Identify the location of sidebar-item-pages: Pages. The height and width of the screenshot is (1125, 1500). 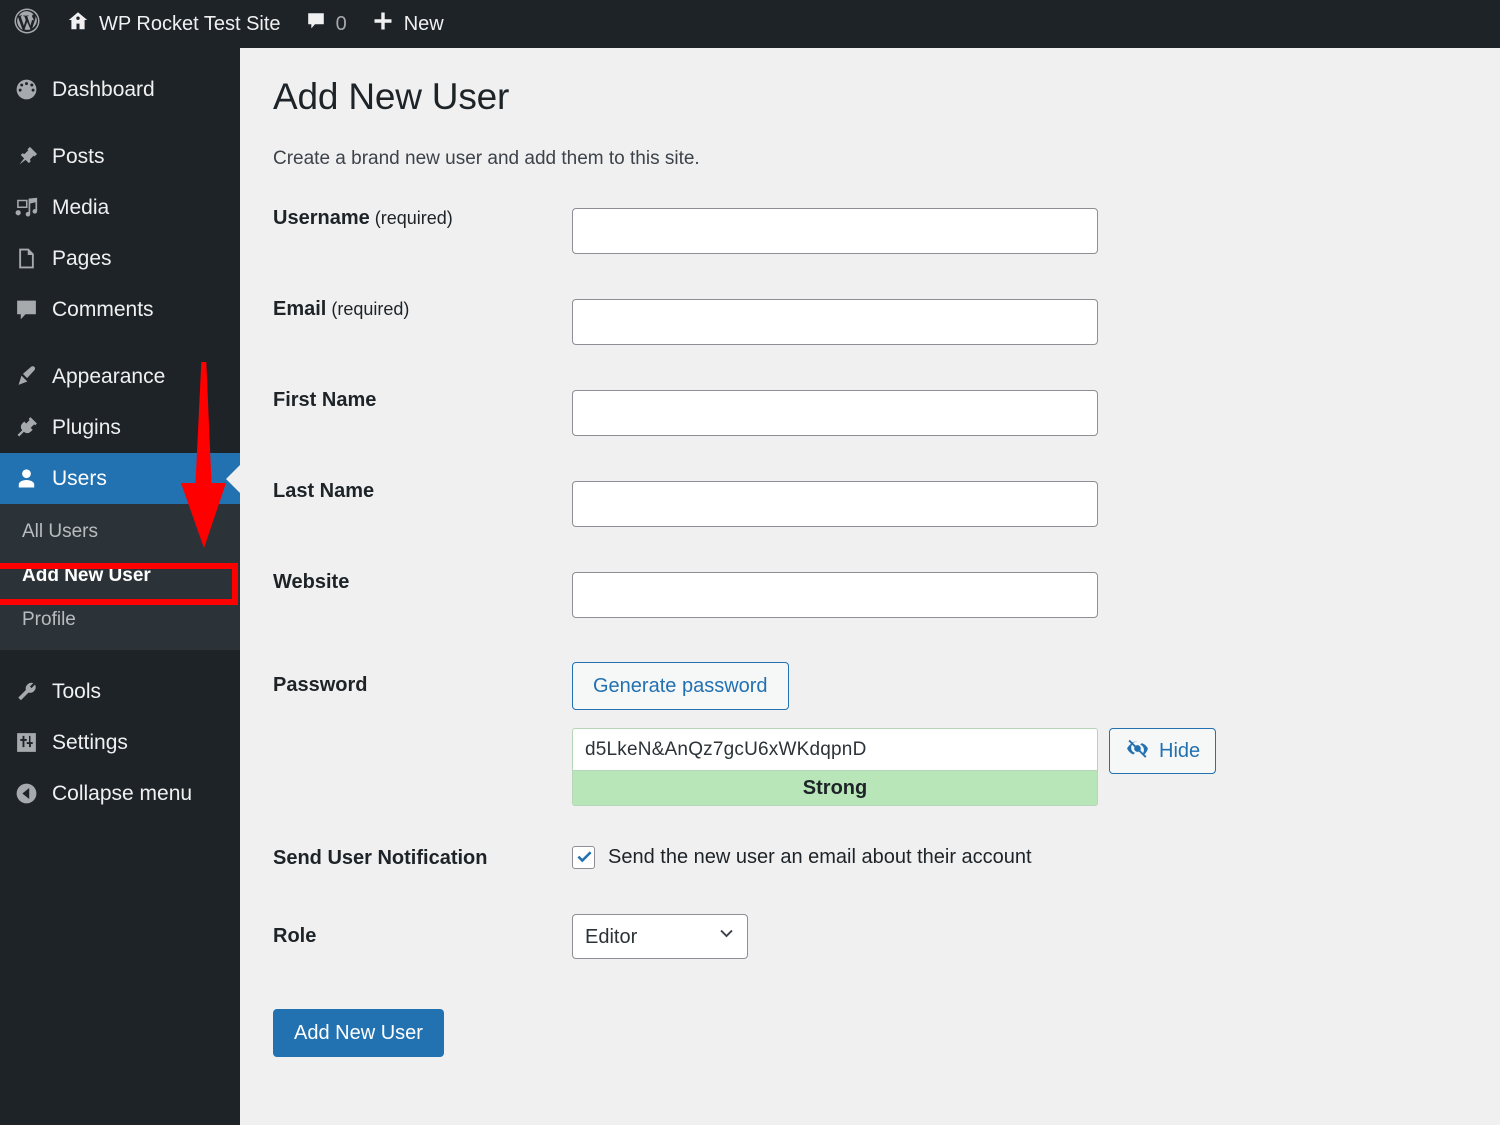
(120, 258).